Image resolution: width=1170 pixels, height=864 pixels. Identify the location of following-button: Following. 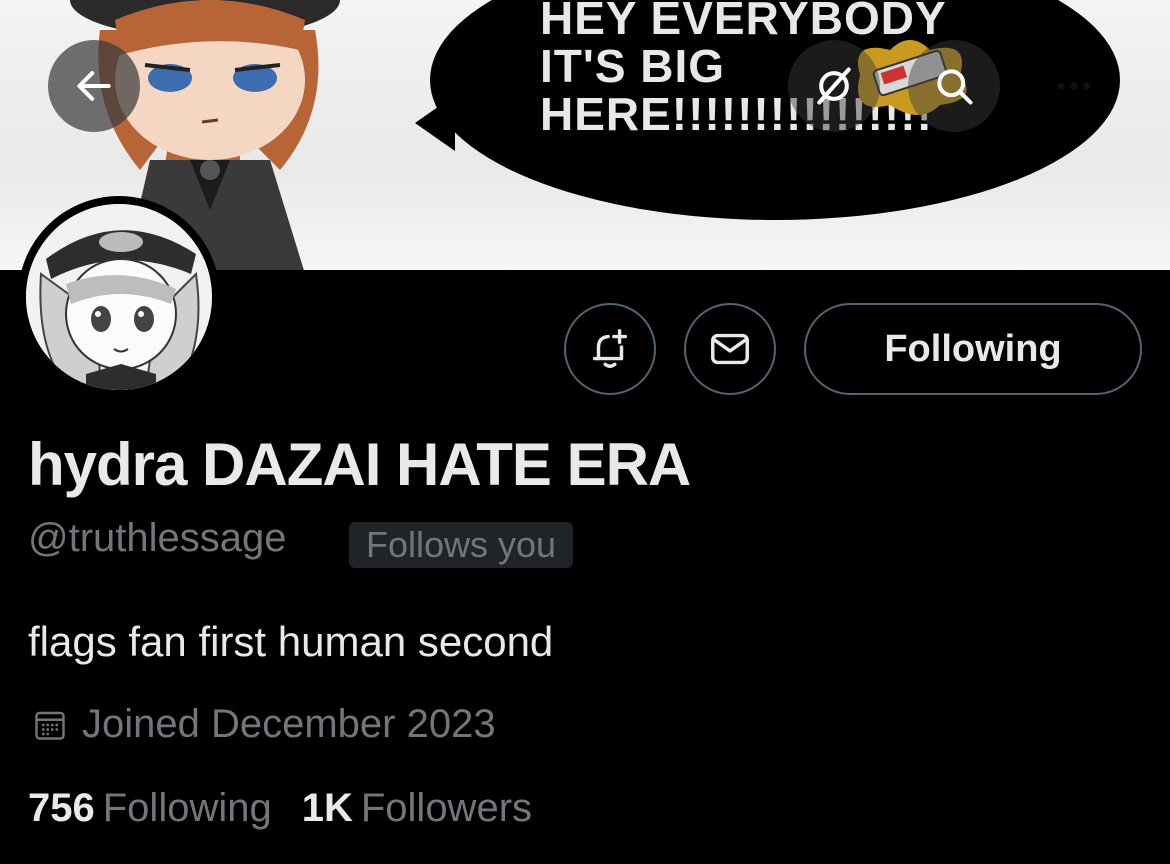
(973, 349).